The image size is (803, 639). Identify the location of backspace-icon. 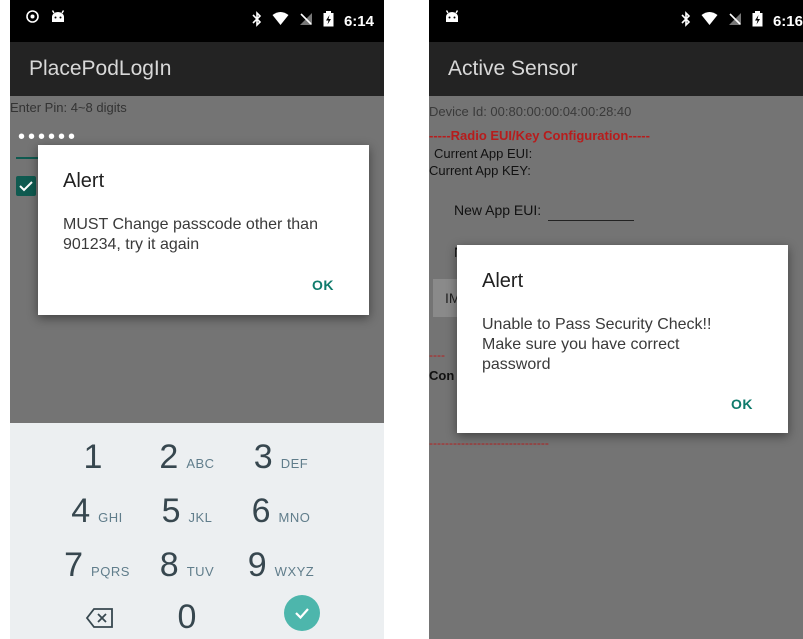
(99, 618).